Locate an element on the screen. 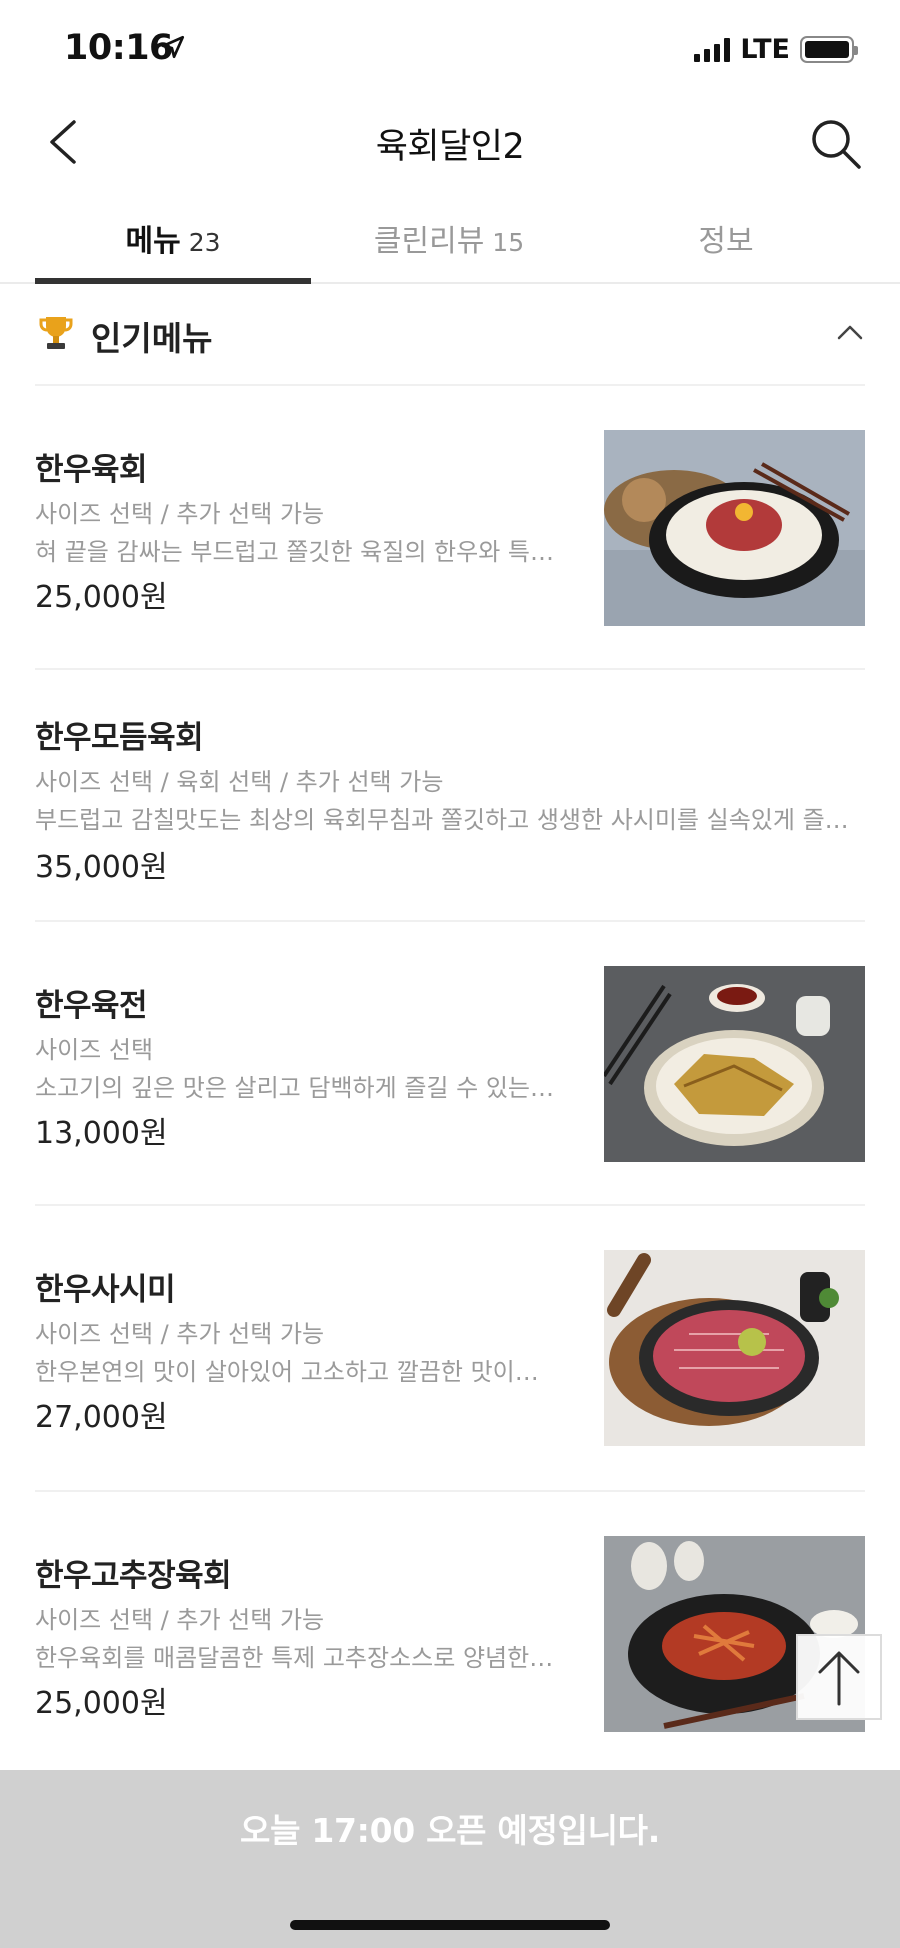 Image resolution: width=900 pixels, height=1948 pixels. status-time: 10:16 is located at coordinates (118, 48).